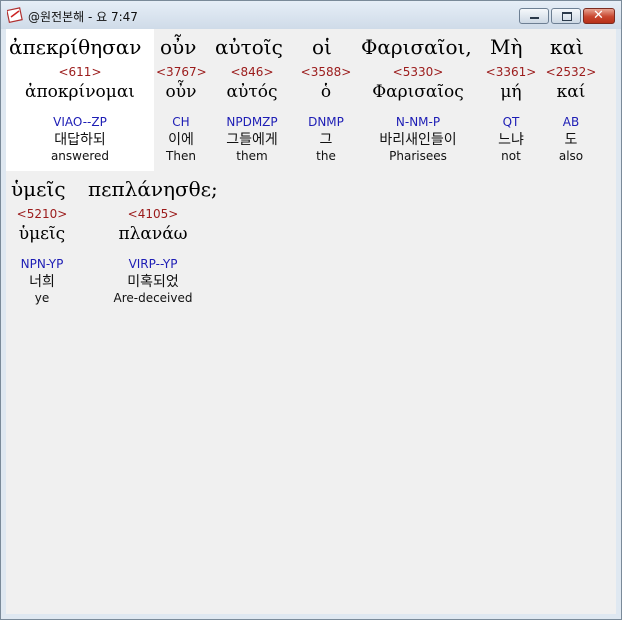  Describe the element at coordinates (418, 114) in the screenshot. I see `word-analysis: <5330> Φαρισαῖος N-NM-P 바리새인들이 Pharisees` at that location.